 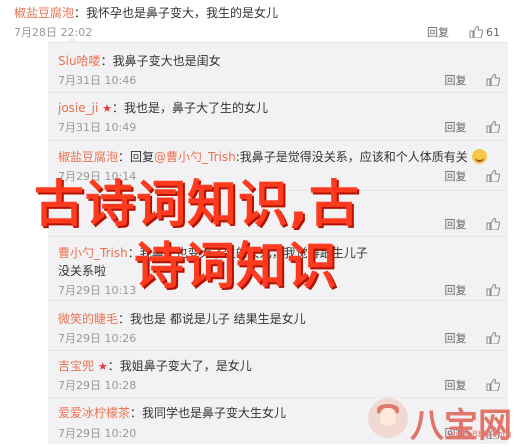 What do you see at coordinates (484, 32) in the screenshot?
I see `like-button: 61` at bounding box center [484, 32].